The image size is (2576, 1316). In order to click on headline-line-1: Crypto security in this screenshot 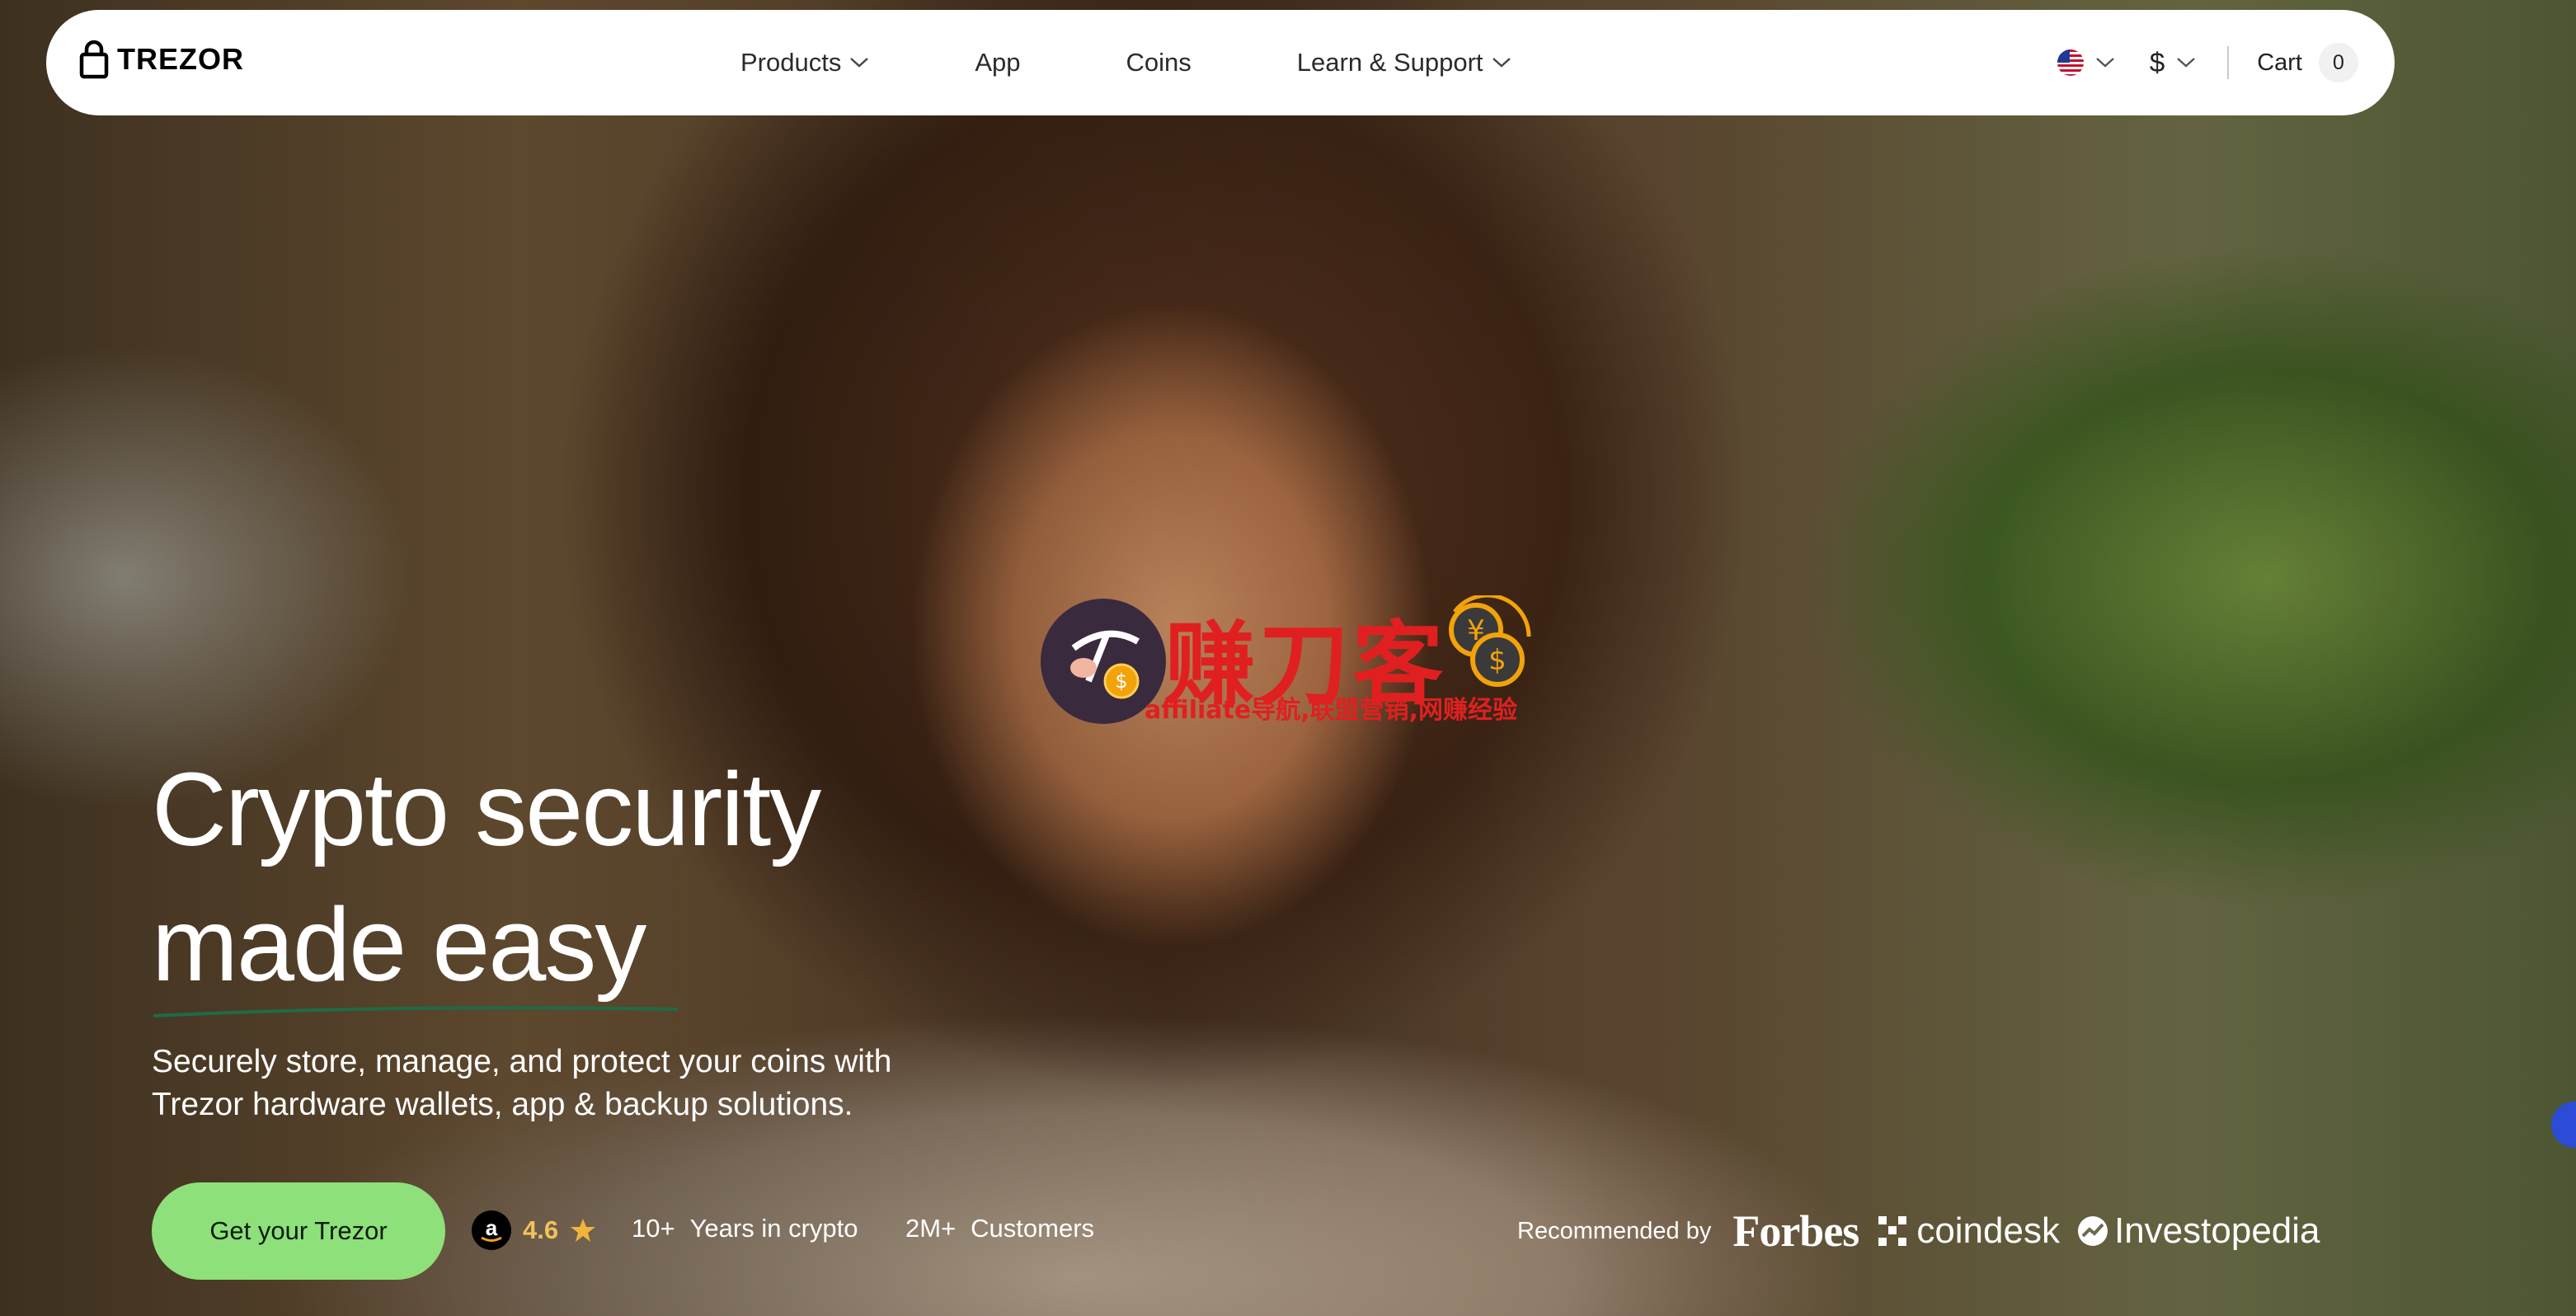, I will do `click(486, 809)`.